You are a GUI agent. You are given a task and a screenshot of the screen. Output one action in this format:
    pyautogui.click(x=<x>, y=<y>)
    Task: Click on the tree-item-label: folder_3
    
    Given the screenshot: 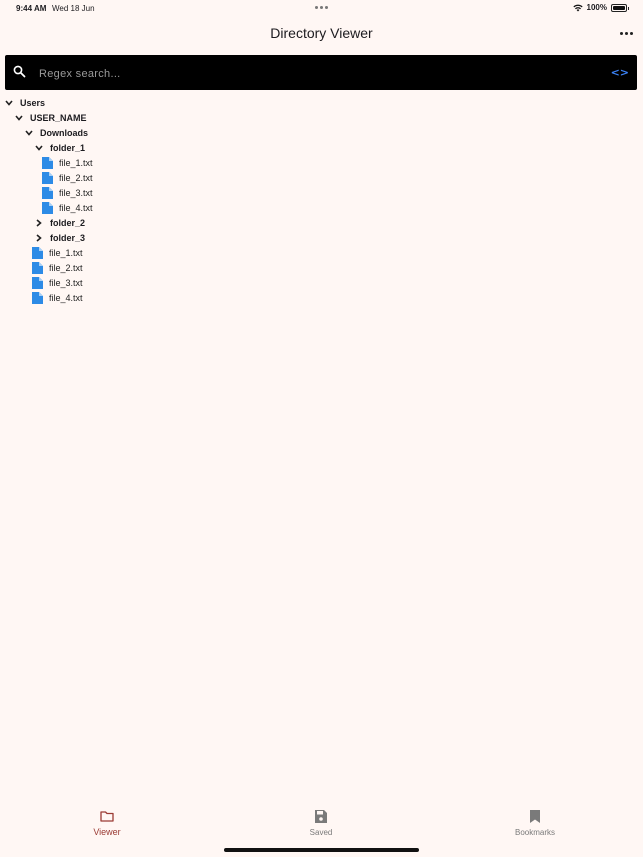 What is the action you would take?
    pyautogui.click(x=68, y=237)
    